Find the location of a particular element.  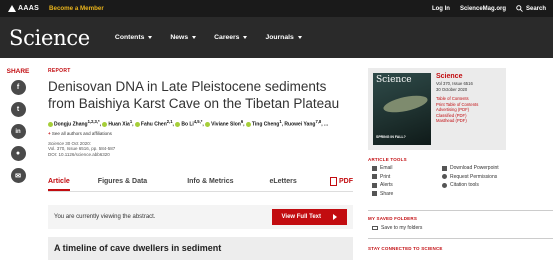

linkedin-share-button: in is located at coordinates (18, 131).